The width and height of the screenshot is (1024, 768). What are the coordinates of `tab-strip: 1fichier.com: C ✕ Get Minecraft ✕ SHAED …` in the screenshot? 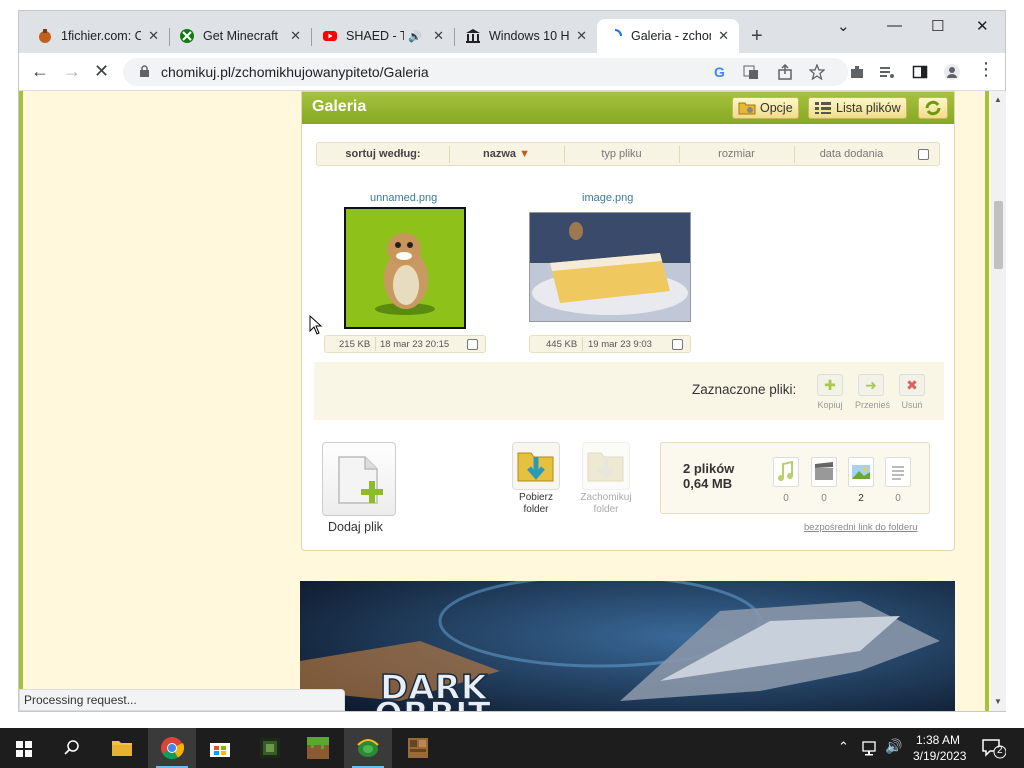 It's located at (512, 32).